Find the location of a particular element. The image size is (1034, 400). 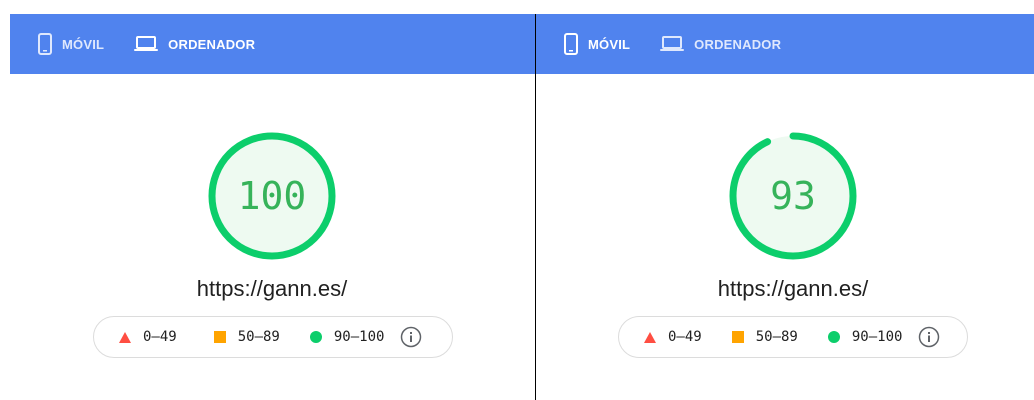

score-value: 100 is located at coordinates (272, 196).